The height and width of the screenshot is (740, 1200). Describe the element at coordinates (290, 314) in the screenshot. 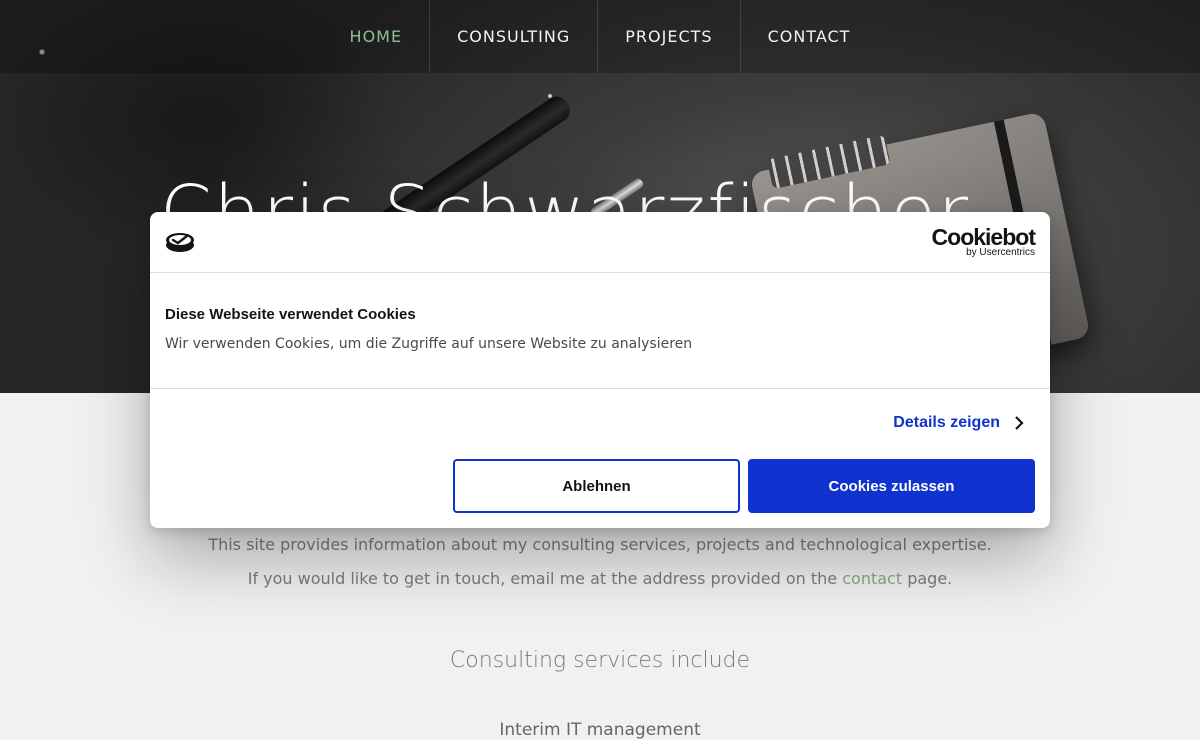

I see `dialog-title: Diese Webseite verwendet Cookies` at that location.